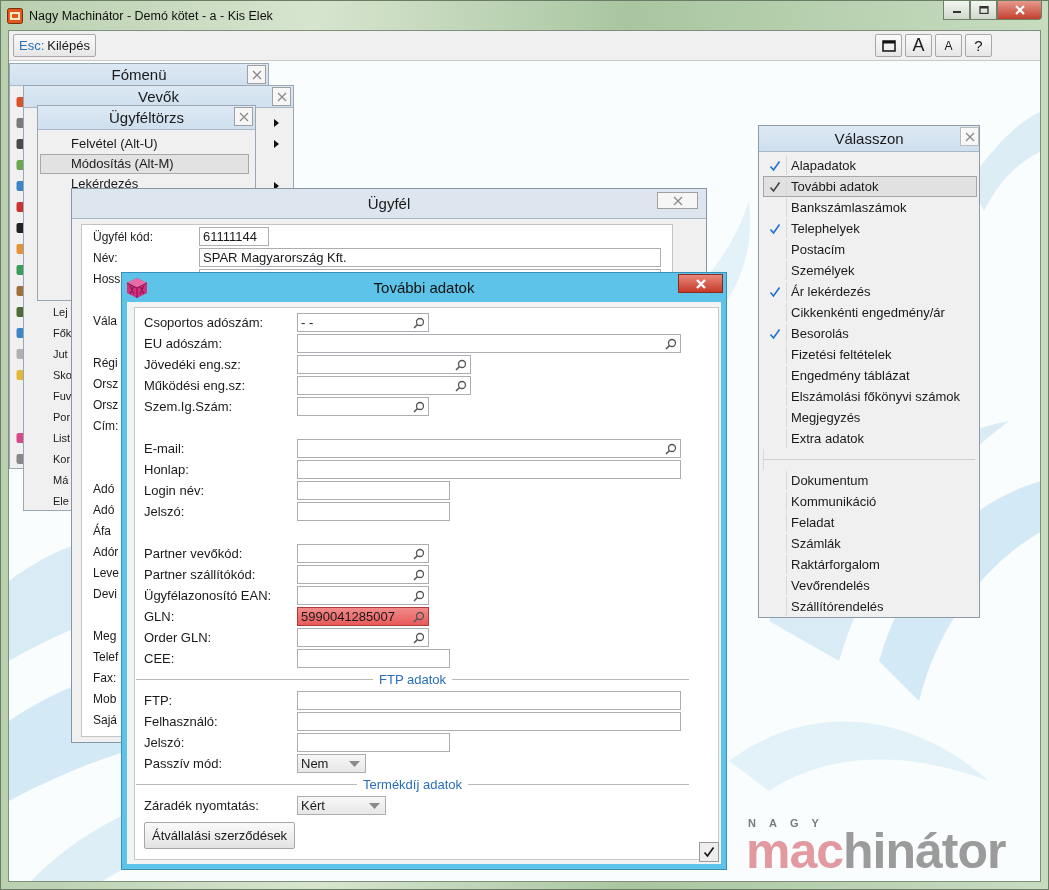  Describe the element at coordinates (105, 362) in the screenshot. I see `field-label: Régi` at that location.